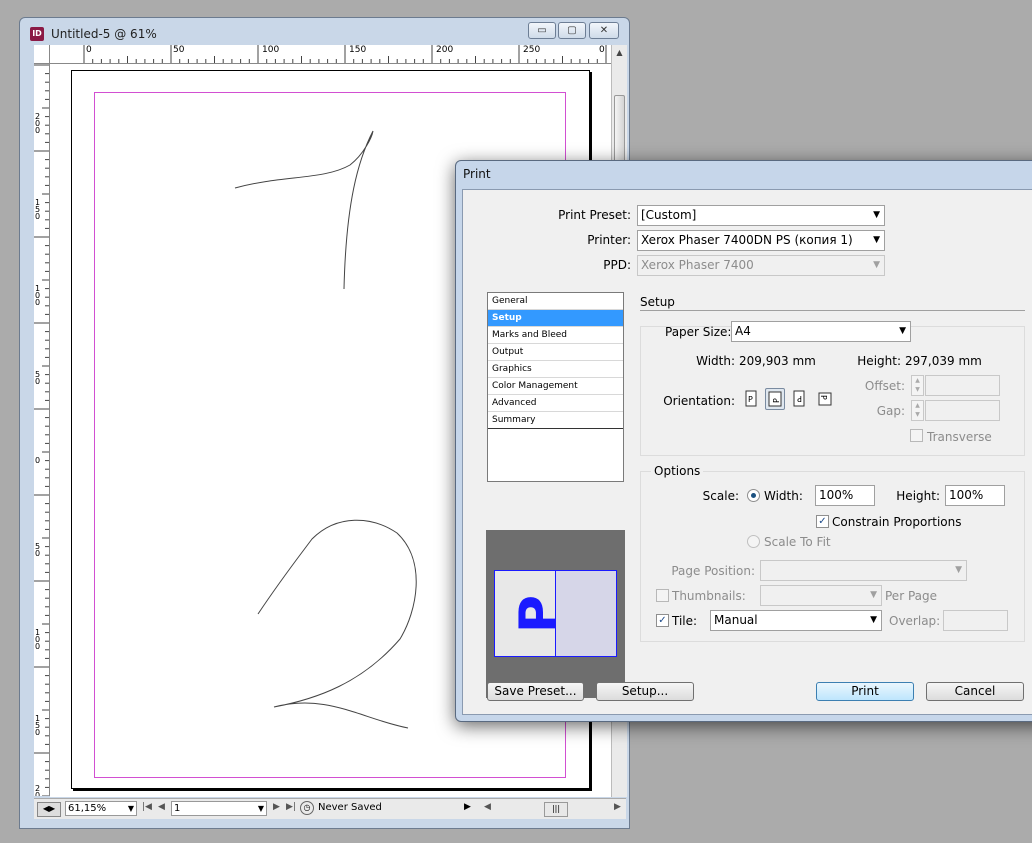 The height and width of the screenshot is (843, 1032). I want to click on hscroll-thumb: |||, so click(556, 809).